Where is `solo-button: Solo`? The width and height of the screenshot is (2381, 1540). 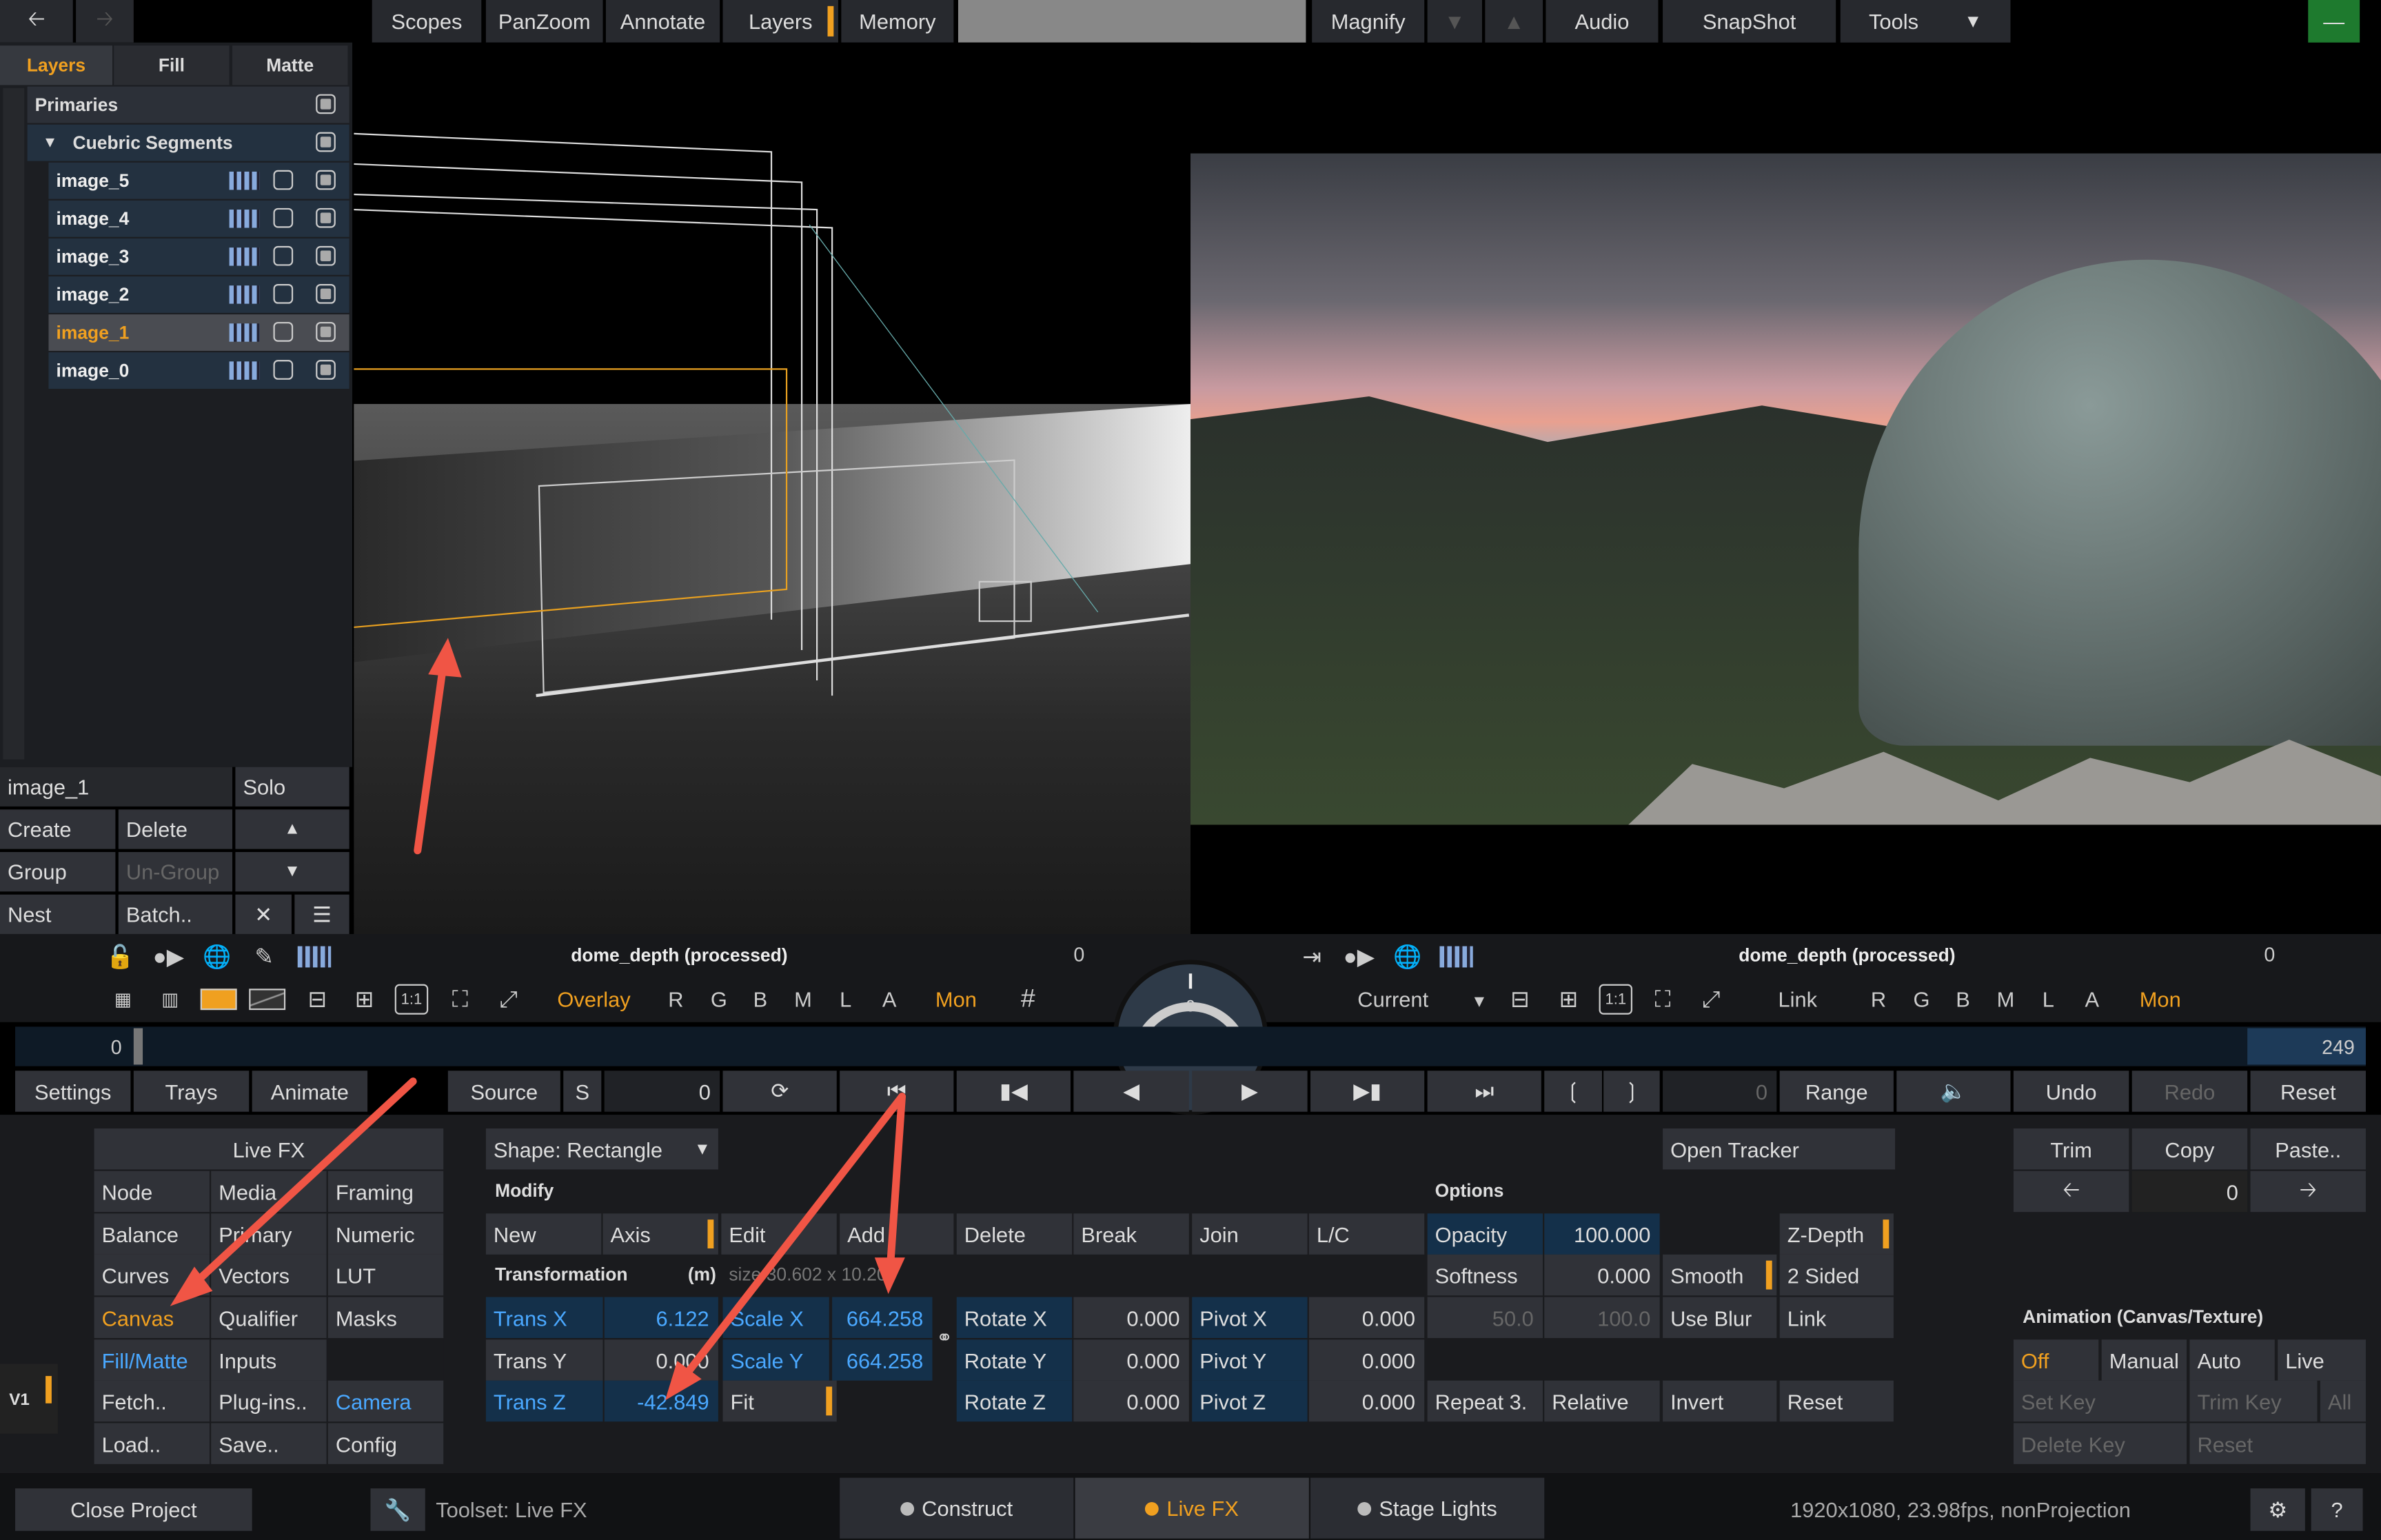
solo-button: Solo is located at coordinates (292, 787).